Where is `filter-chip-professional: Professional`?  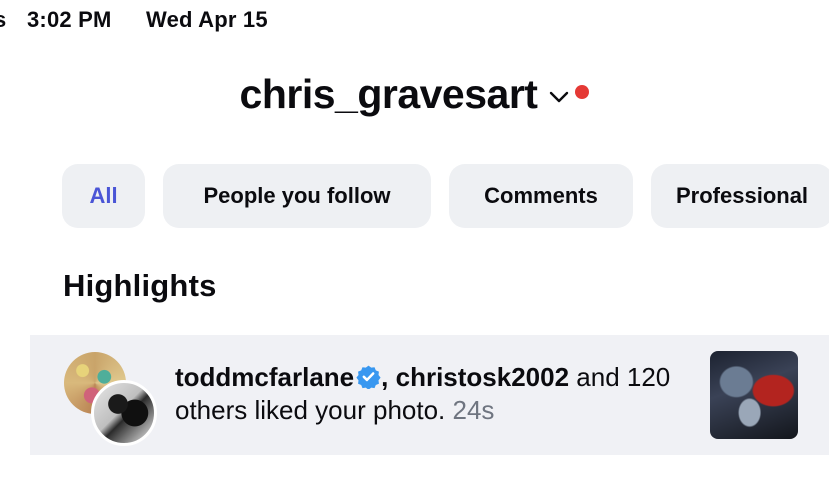 filter-chip-professional: Professional is located at coordinates (740, 196).